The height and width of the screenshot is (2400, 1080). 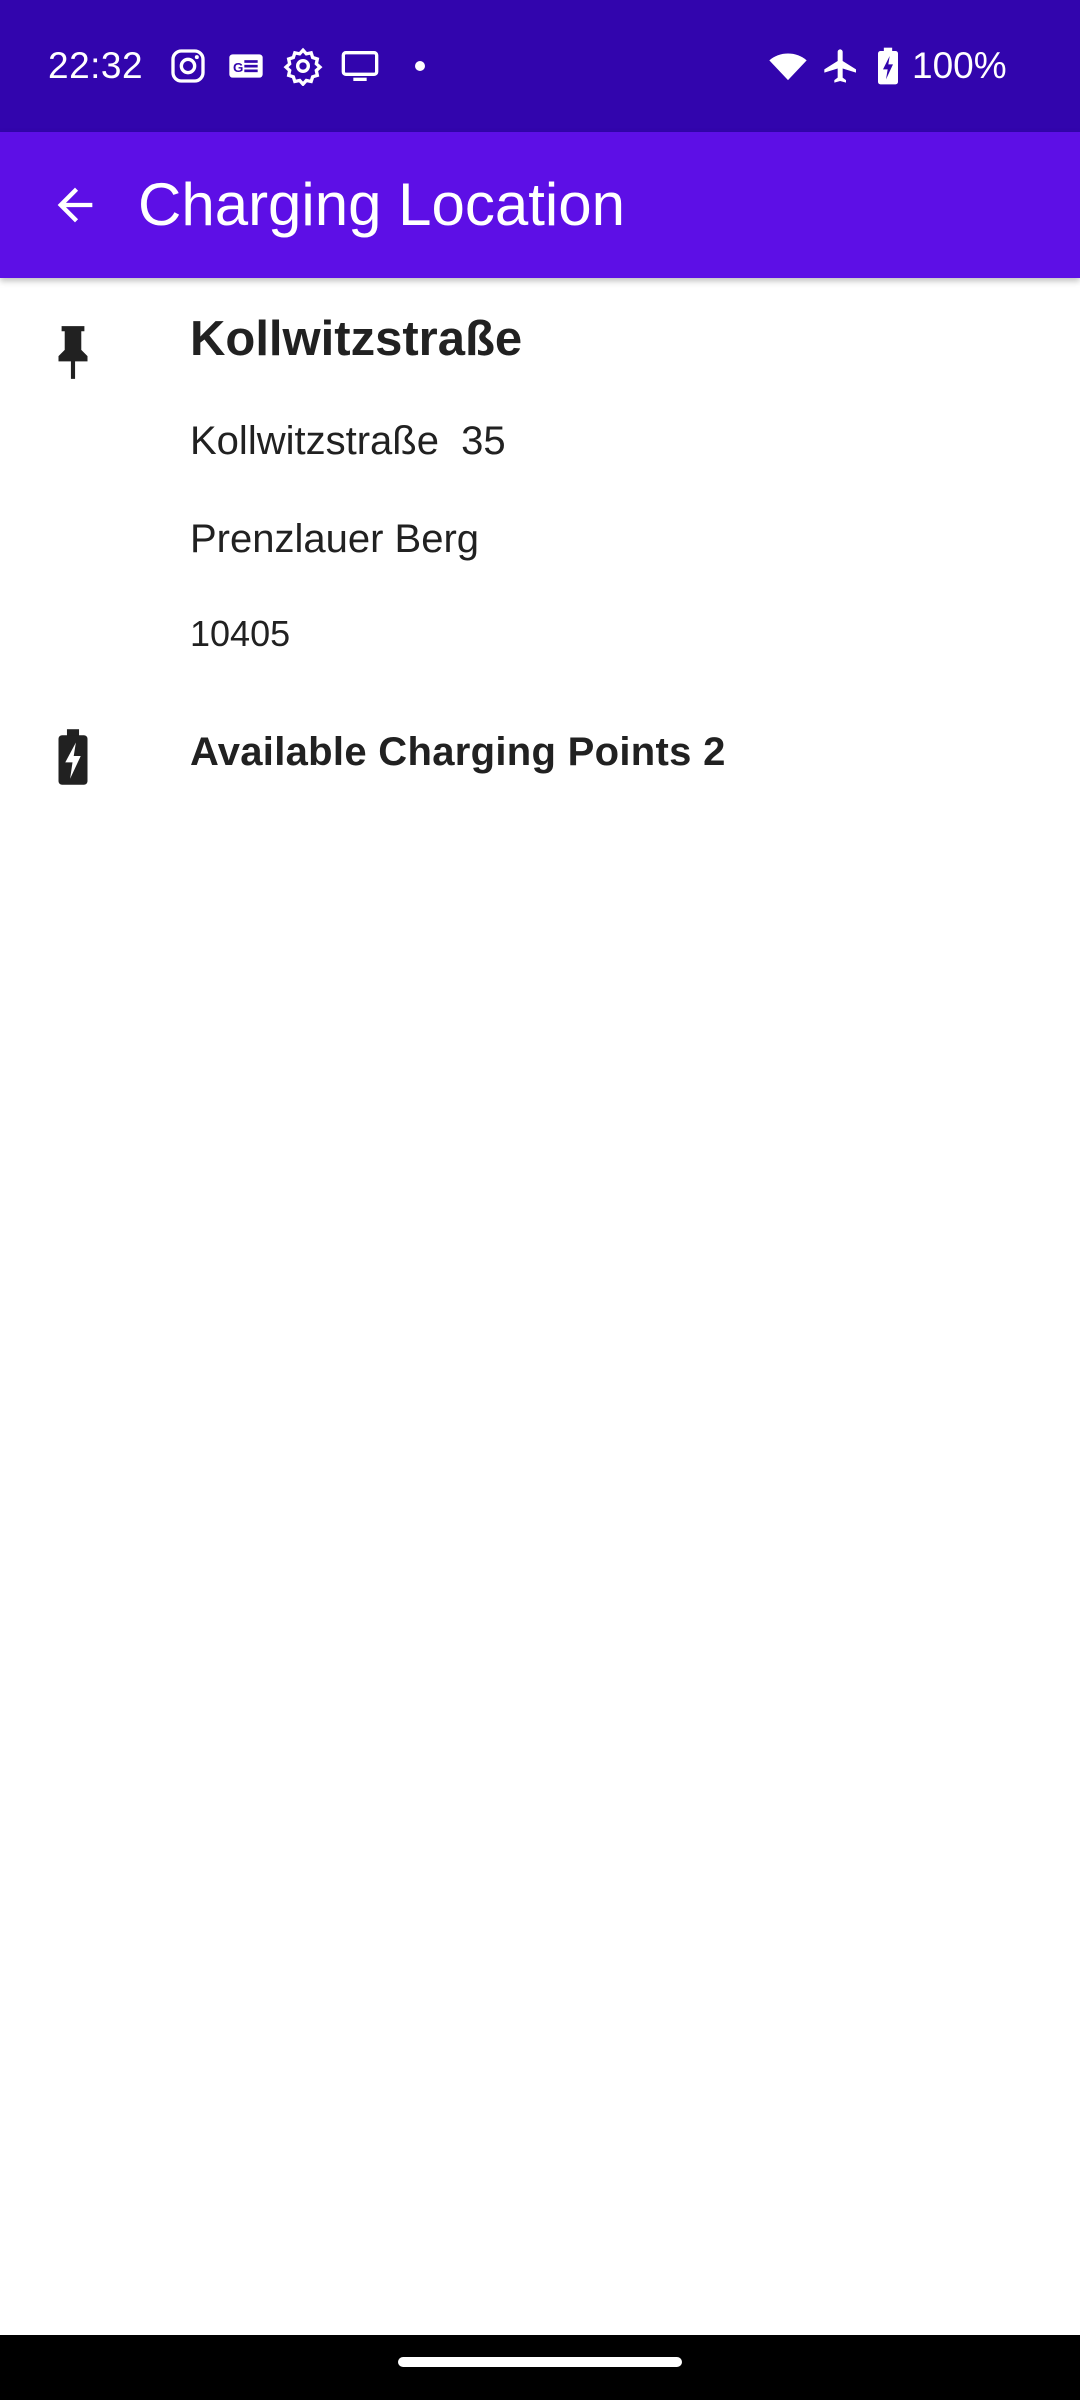 What do you see at coordinates (540, 2362) in the screenshot?
I see `home-gesture-handle` at bounding box center [540, 2362].